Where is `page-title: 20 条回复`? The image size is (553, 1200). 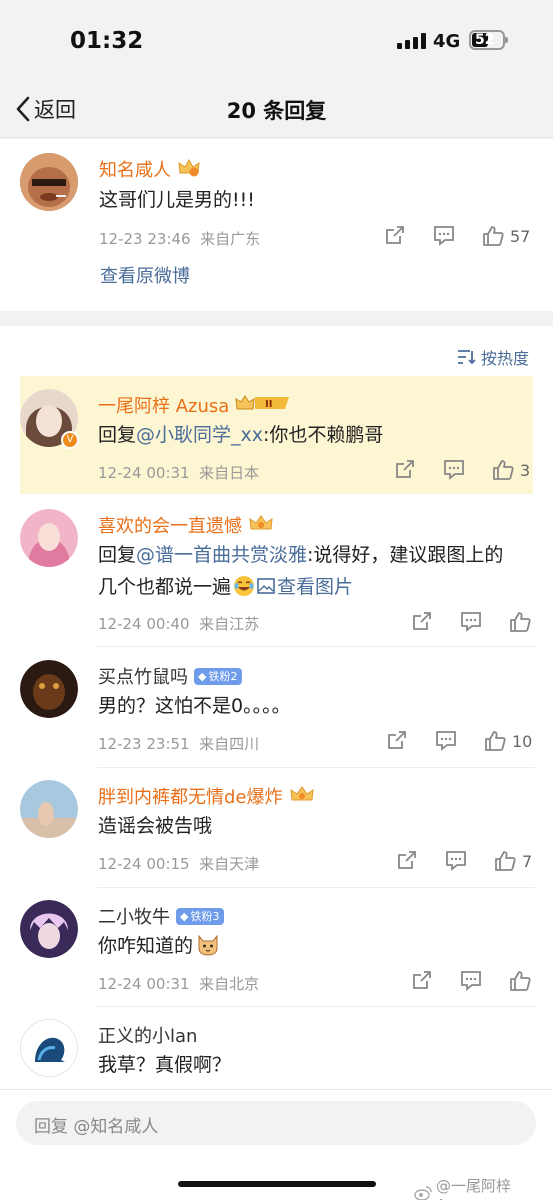
page-title: 20 条回复 is located at coordinates (276, 111).